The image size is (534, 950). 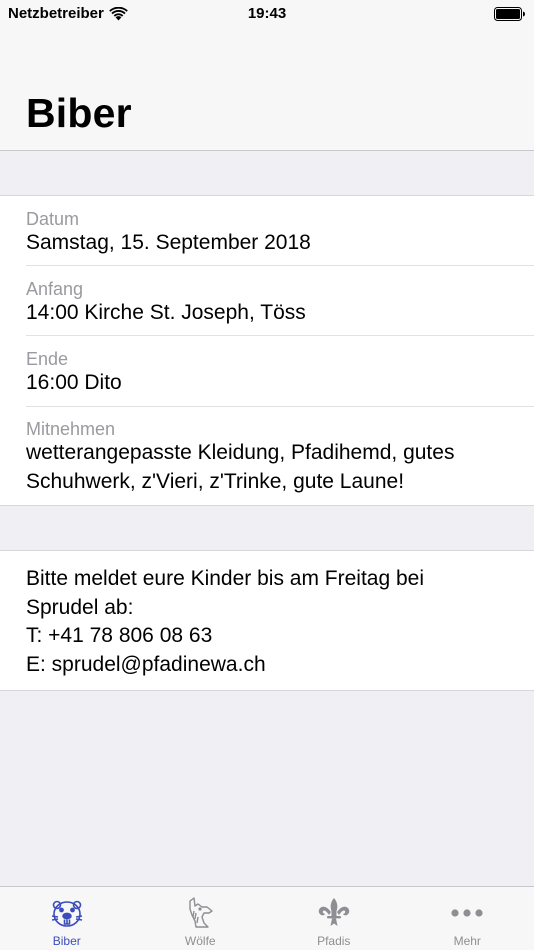 What do you see at coordinates (467, 941) in the screenshot?
I see `tab-label: Mehr` at bounding box center [467, 941].